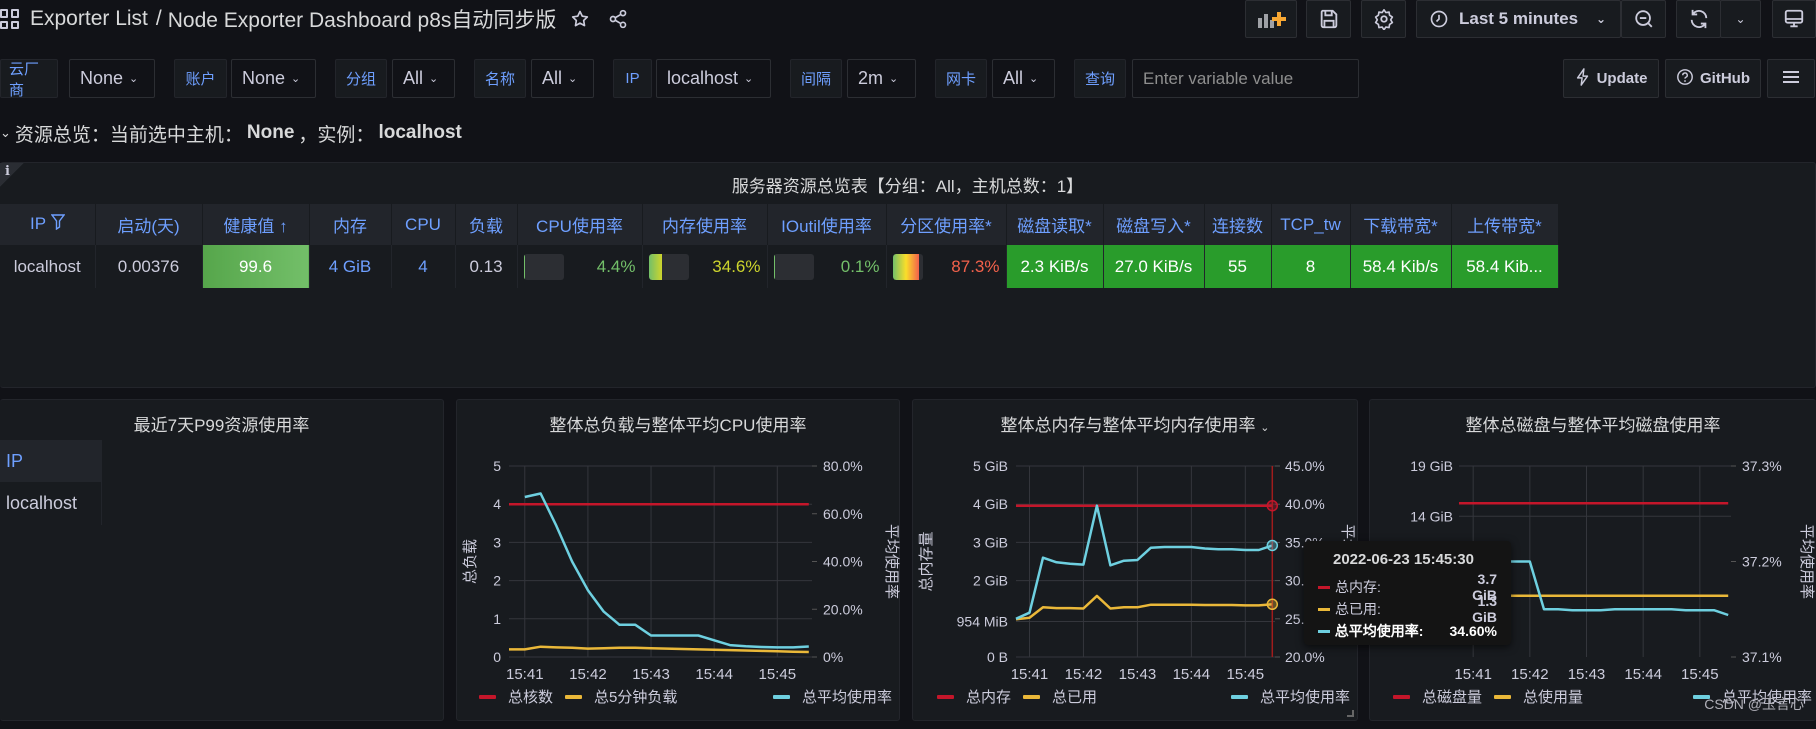  What do you see at coordinates (89, 19) in the screenshot?
I see `breadcrumb-parent: Exporter List` at bounding box center [89, 19].